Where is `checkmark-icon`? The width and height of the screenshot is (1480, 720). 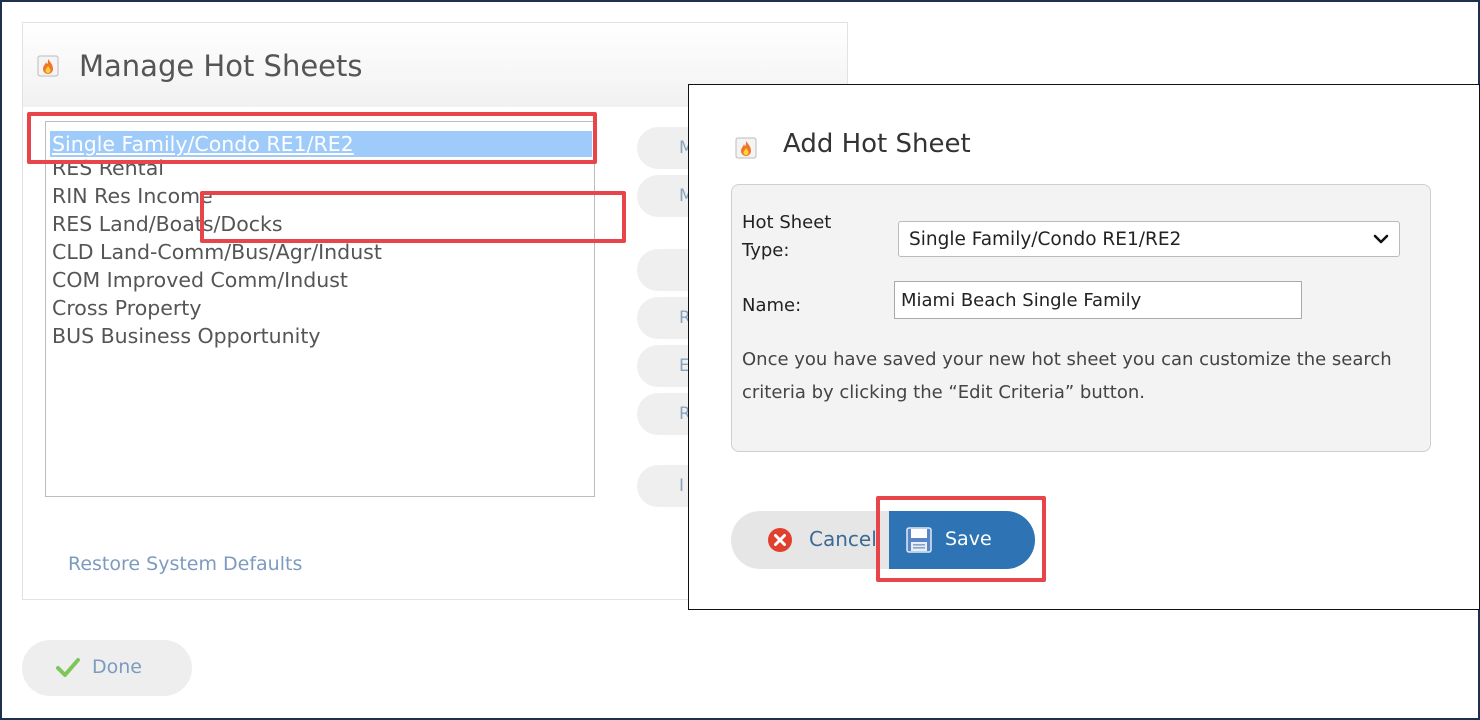
checkmark-icon is located at coordinates (68, 667).